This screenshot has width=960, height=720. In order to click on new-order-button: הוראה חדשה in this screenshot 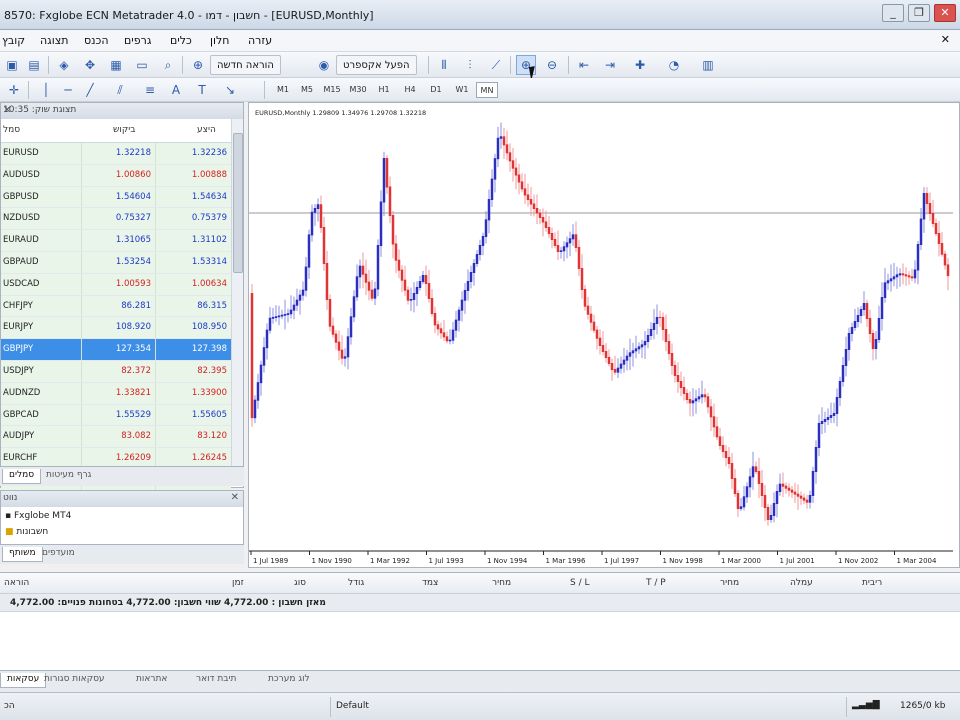, I will do `click(245, 65)`.